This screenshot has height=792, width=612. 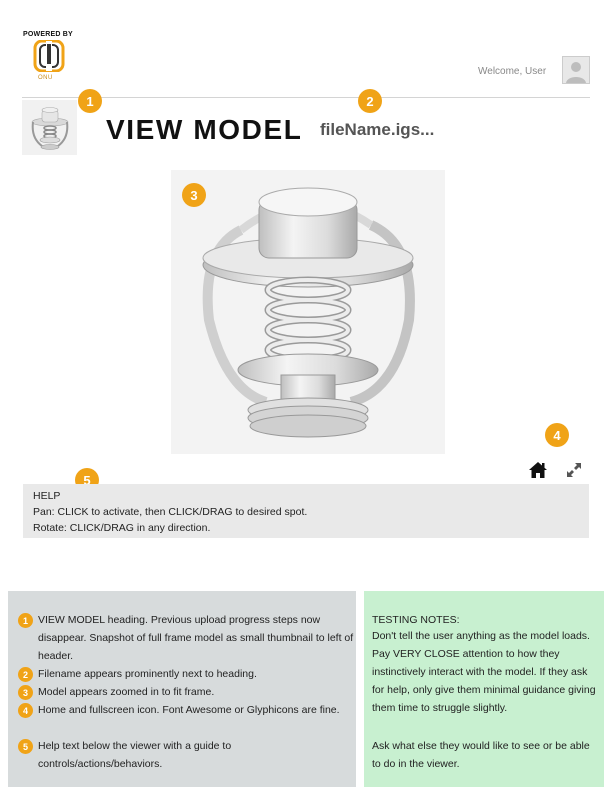 I want to click on onu-logo-icon, so click(x=49, y=56).